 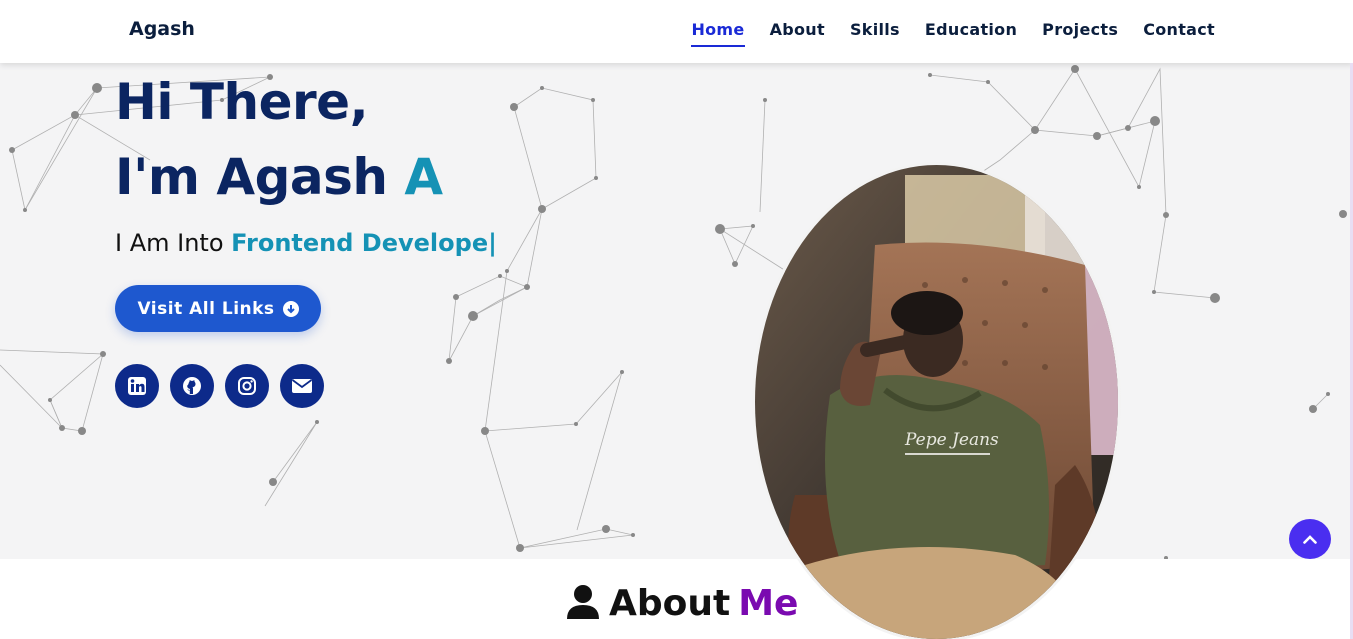 What do you see at coordinates (875, 33) in the screenshot?
I see `nav-skills: Skills` at bounding box center [875, 33].